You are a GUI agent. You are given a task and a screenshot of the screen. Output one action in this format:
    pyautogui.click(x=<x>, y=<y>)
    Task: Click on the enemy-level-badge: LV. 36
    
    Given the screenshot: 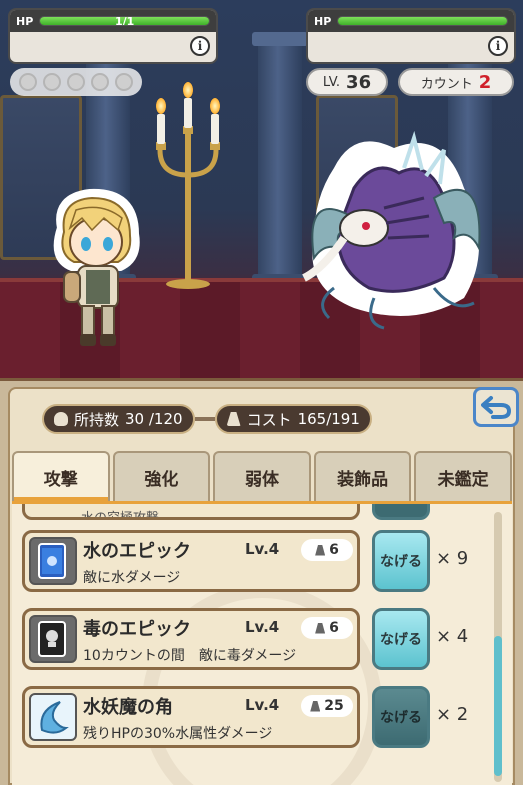 What is the action you would take?
    pyautogui.click(x=347, y=82)
    